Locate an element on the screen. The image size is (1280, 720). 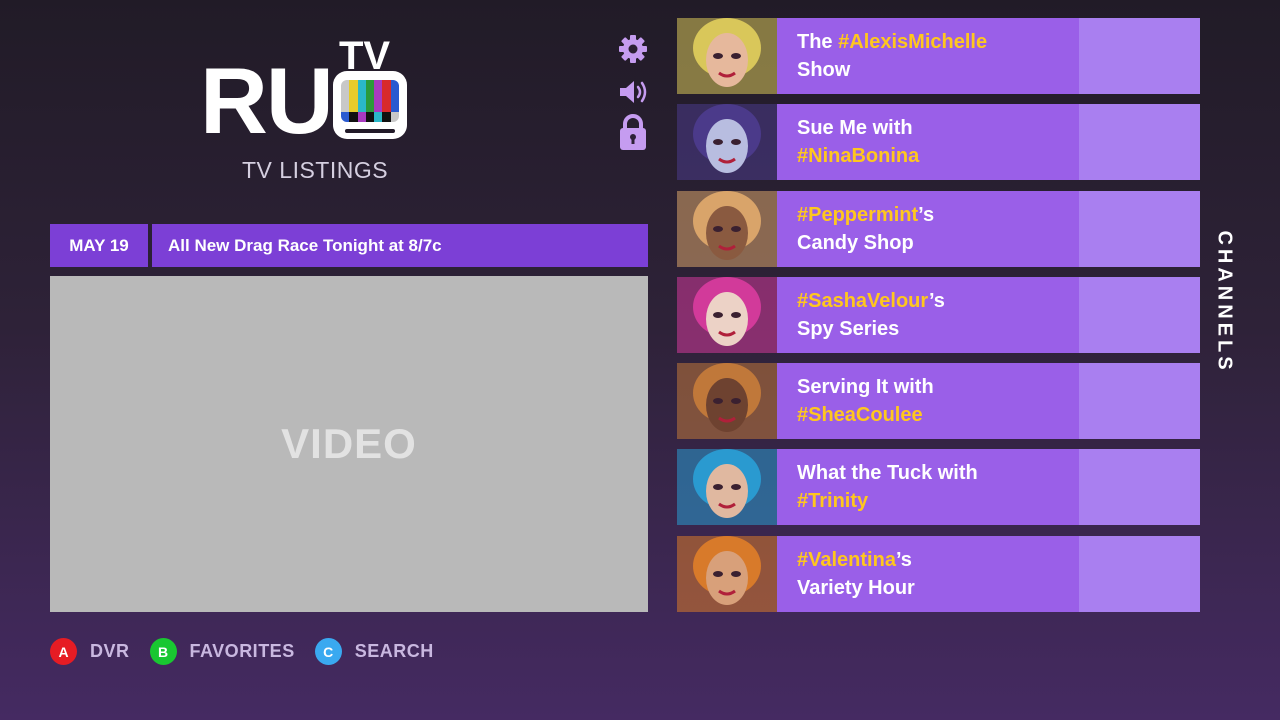
b-button-icon: B is located at coordinates (163, 651).